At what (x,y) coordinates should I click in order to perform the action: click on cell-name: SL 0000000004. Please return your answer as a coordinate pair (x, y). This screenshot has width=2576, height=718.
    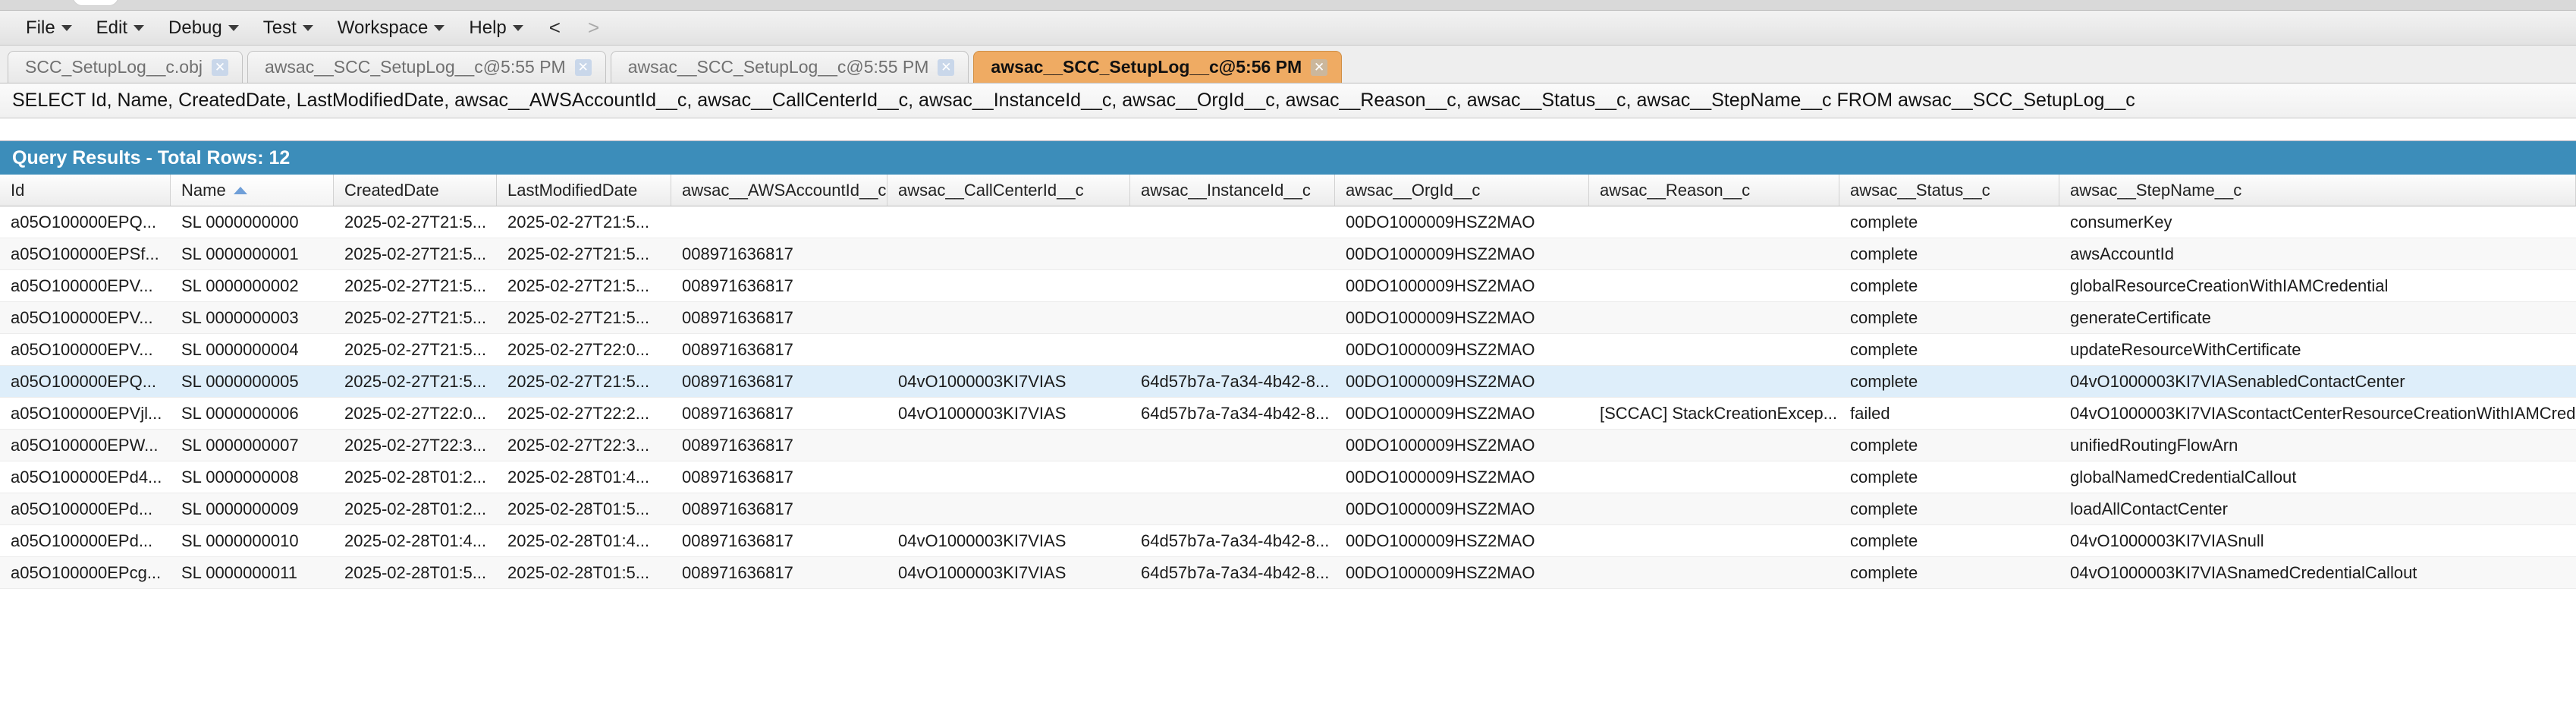
    Looking at the image, I should click on (252, 350).